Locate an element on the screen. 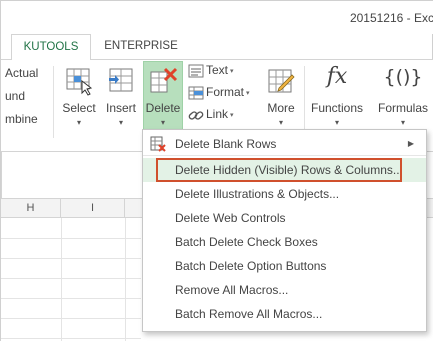  text-button: Text ▾ is located at coordinates (211, 73).